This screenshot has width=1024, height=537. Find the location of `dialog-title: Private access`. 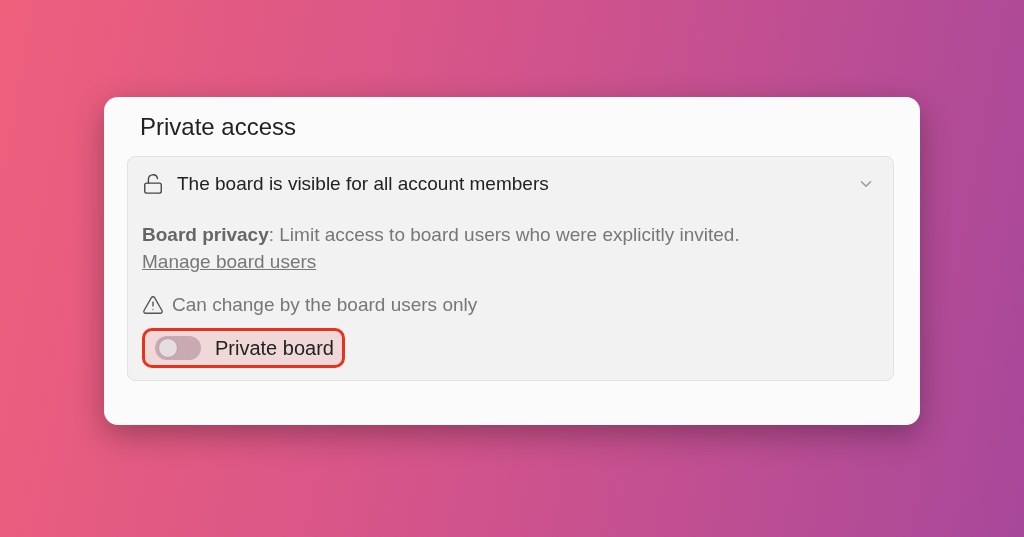

dialog-title: Private access is located at coordinates (218, 127).